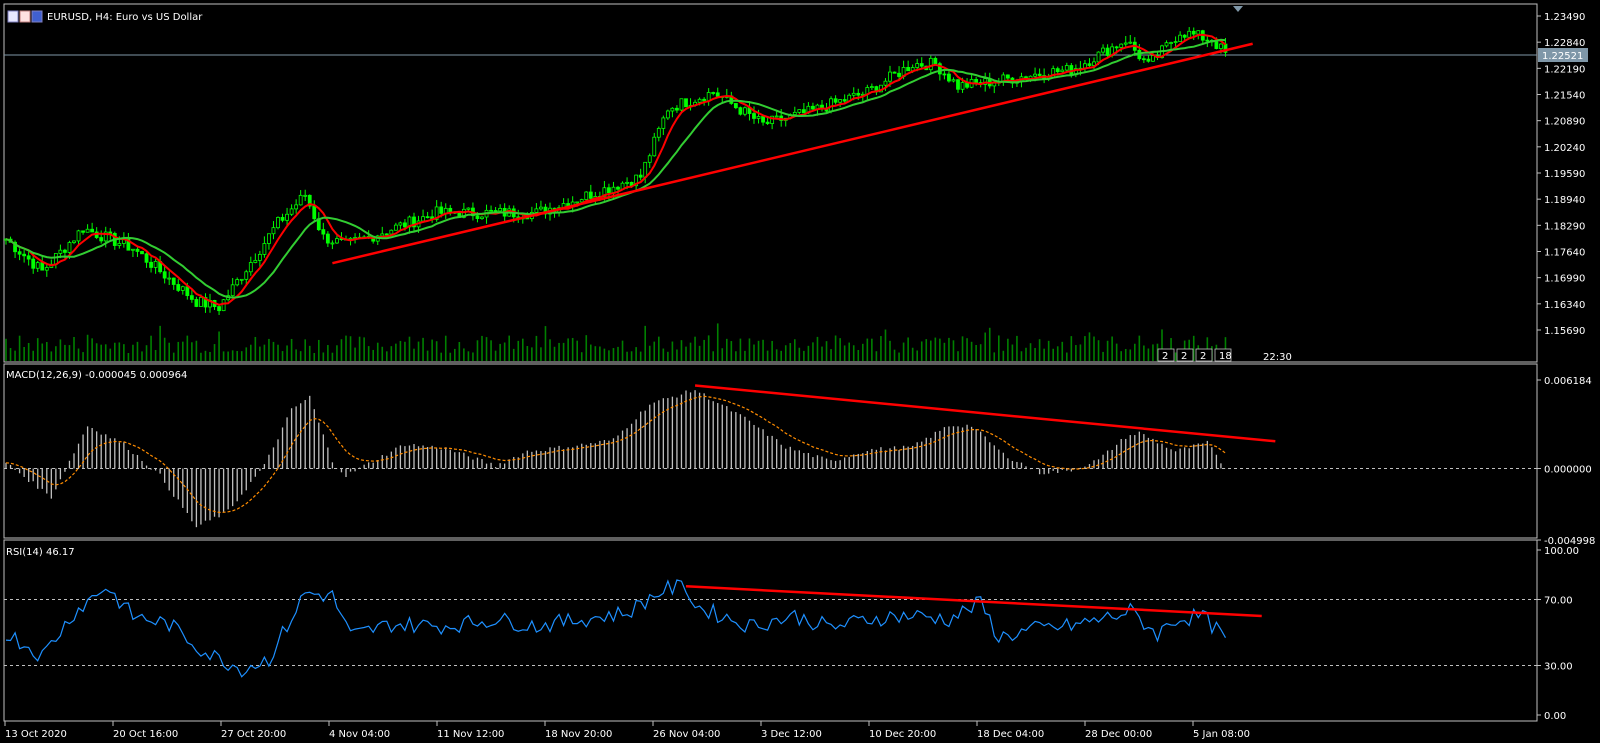 This screenshot has width=1600, height=743. What do you see at coordinates (359, 734) in the screenshot?
I see `time-axis-label: 4 Nov 04:00` at bounding box center [359, 734].